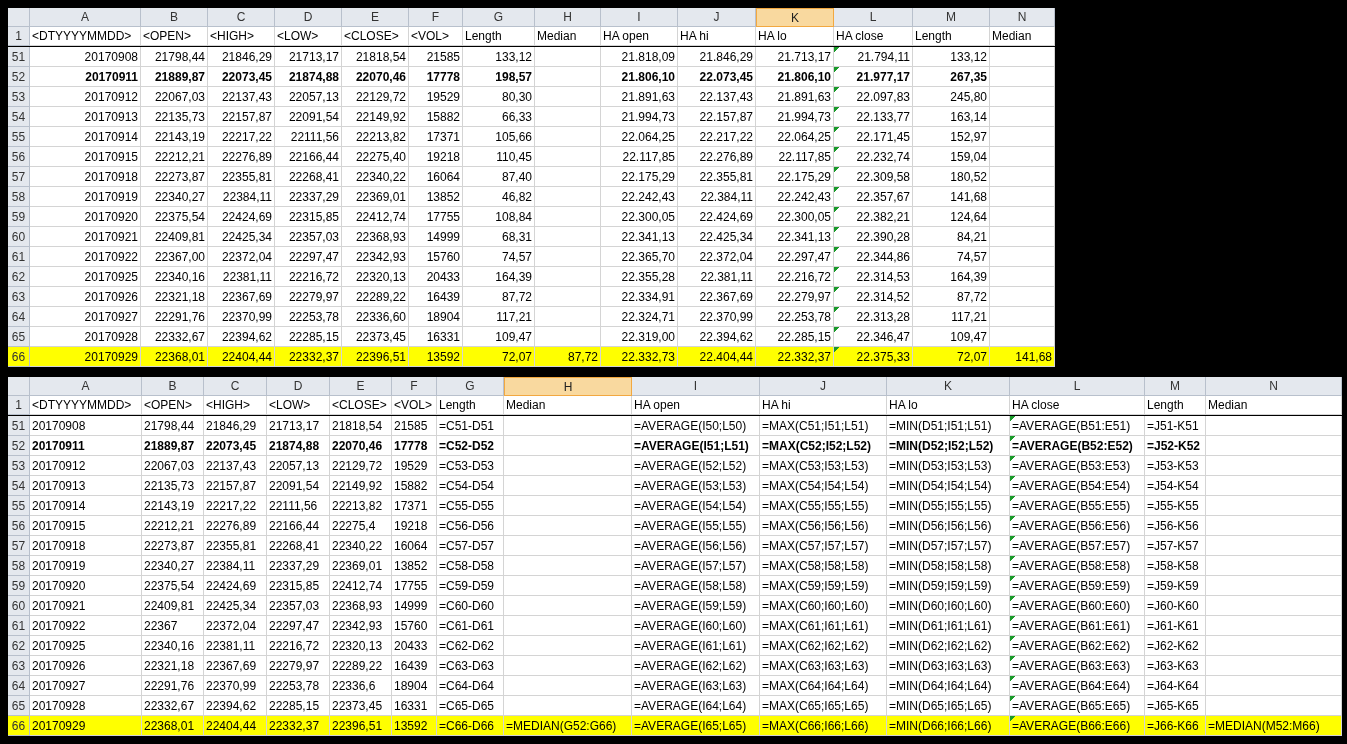 Image resolution: width=1347 pixels, height=744 pixels. Describe the element at coordinates (85, 277) in the screenshot. I see `table-cell: 20170925` at that location.